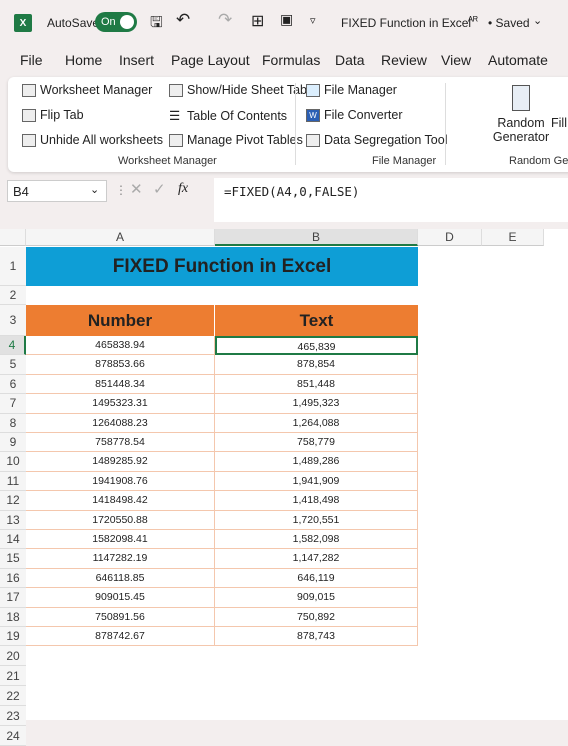 Image resolution: width=568 pixels, height=746 pixels. What do you see at coordinates (13, 295) in the screenshot?
I see `row-header-2: 2` at bounding box center [13, 295].